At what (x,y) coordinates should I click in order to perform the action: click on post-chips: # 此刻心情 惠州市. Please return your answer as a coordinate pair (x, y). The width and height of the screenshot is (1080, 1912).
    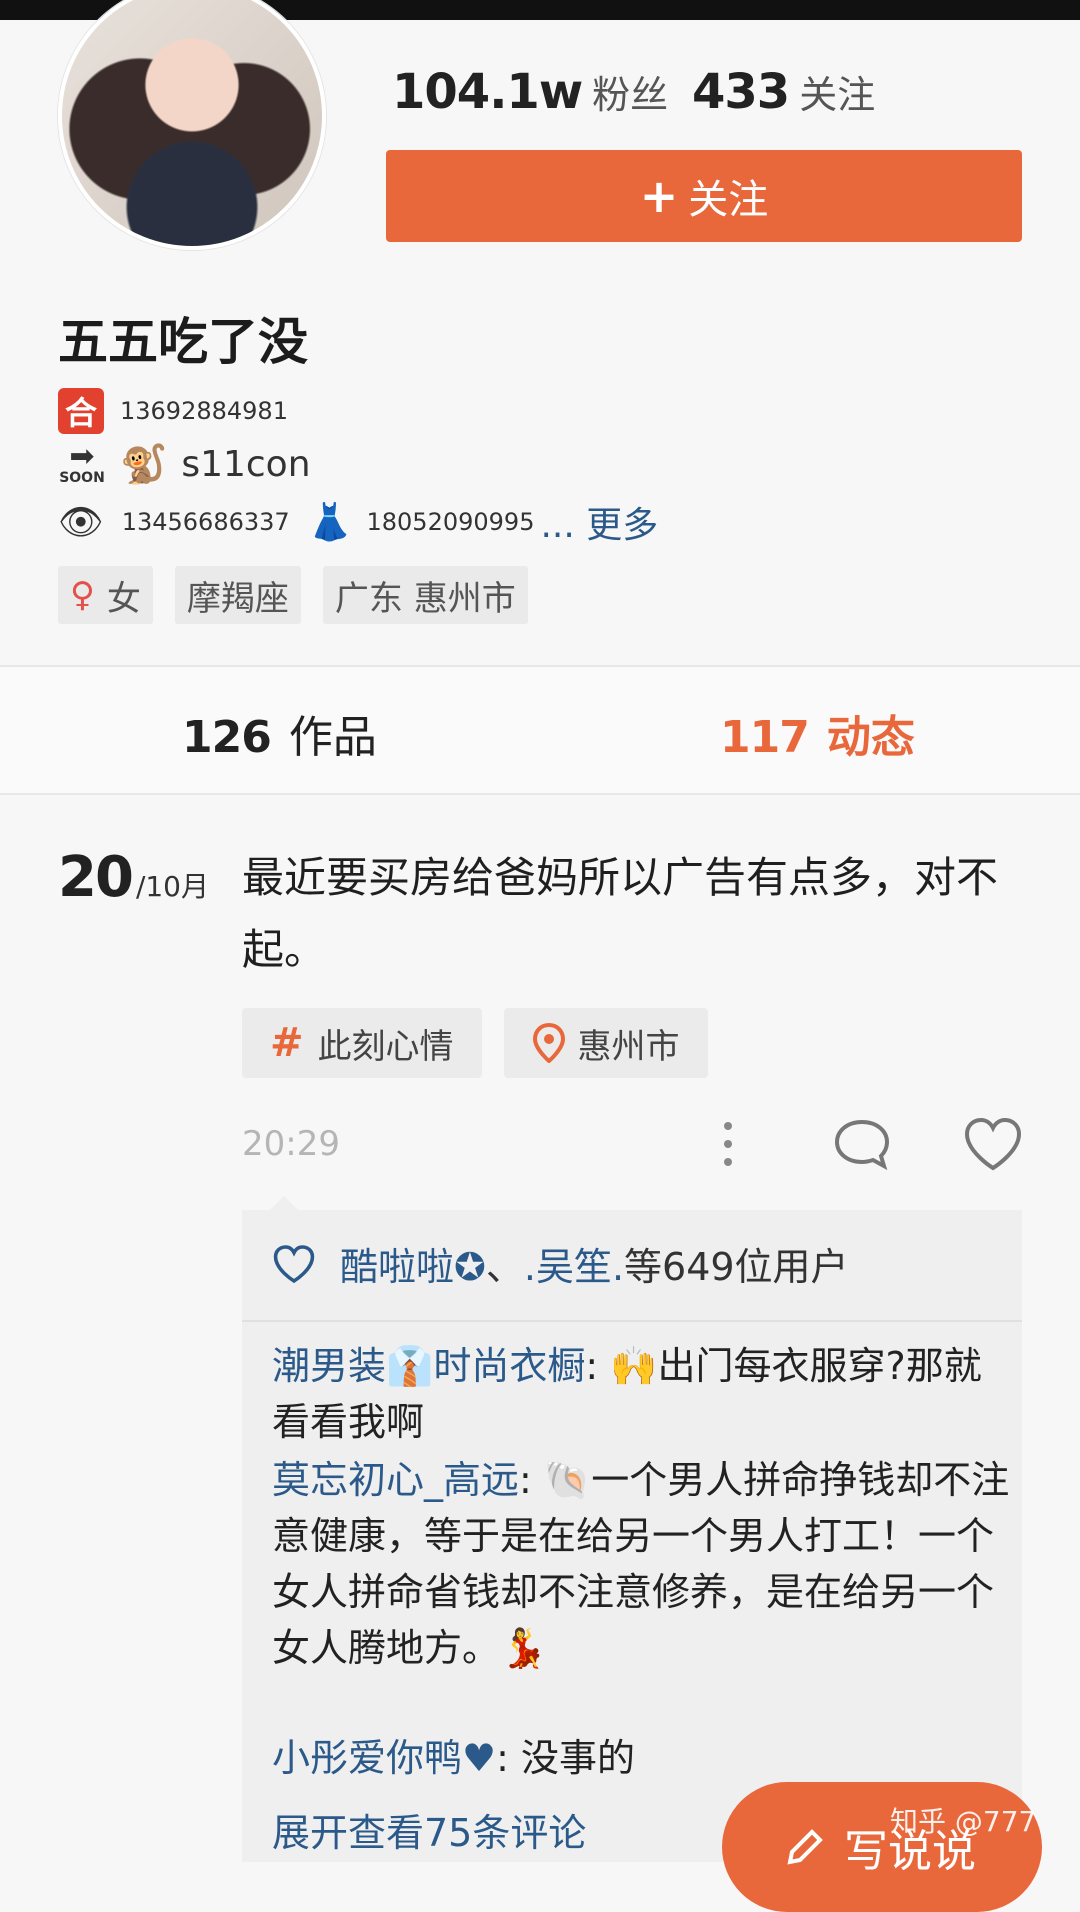
    Looking at the image, I should click on (475, 1043).